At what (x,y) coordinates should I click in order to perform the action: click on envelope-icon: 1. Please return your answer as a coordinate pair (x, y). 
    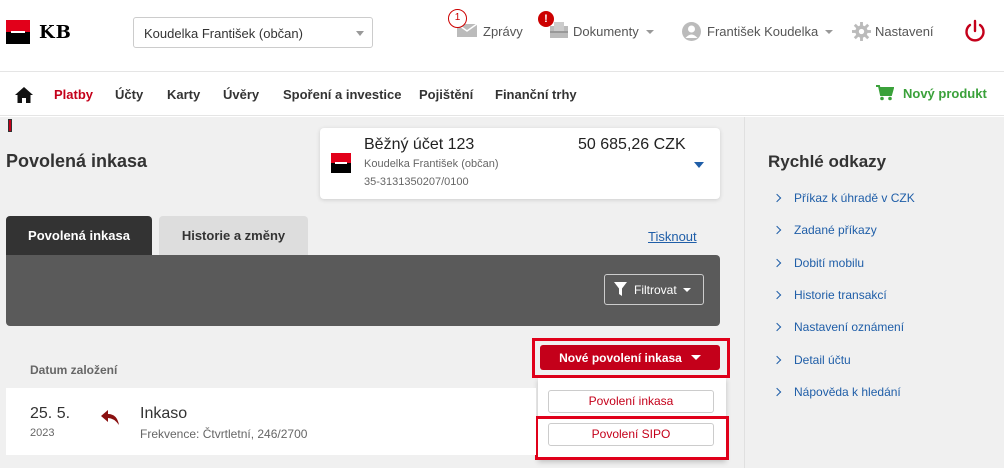
    Looking at the image, I should click on (463, 25).